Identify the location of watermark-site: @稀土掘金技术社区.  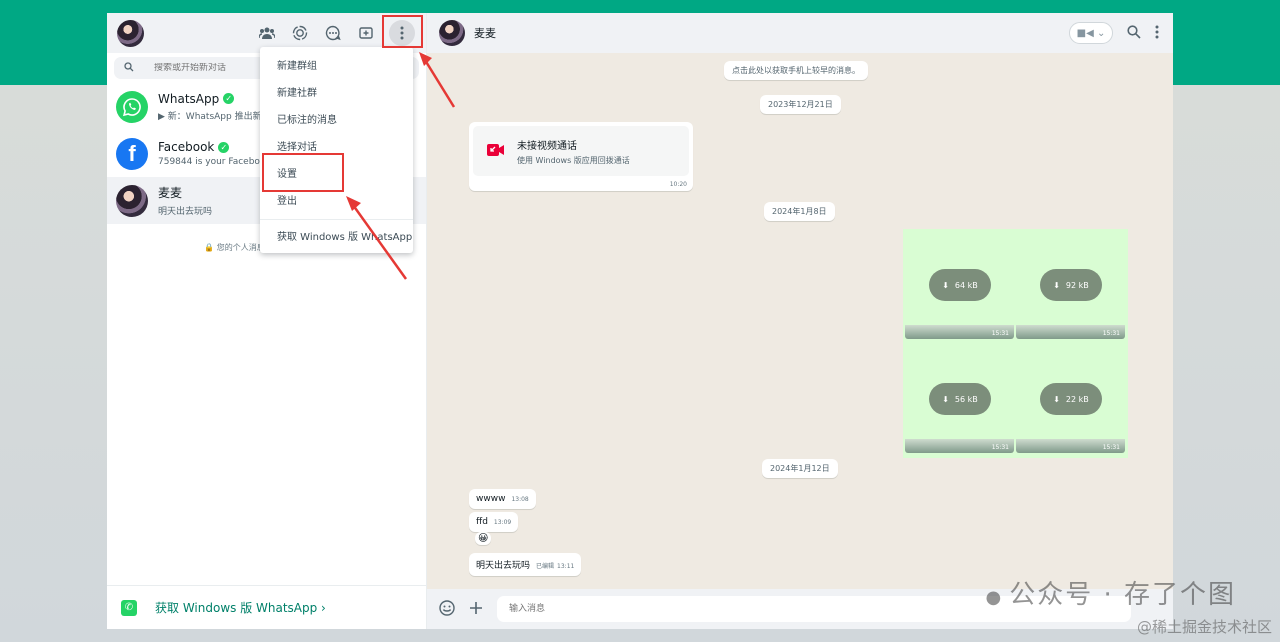
(1204, 627).